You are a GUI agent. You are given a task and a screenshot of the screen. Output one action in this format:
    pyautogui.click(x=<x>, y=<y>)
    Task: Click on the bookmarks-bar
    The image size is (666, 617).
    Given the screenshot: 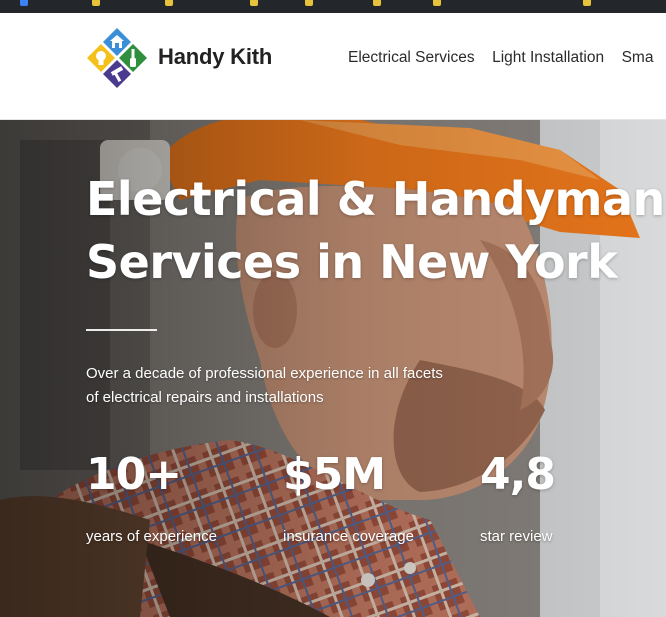 What is the action you would take?
    pyautogui.click(x=333, y=6)
    